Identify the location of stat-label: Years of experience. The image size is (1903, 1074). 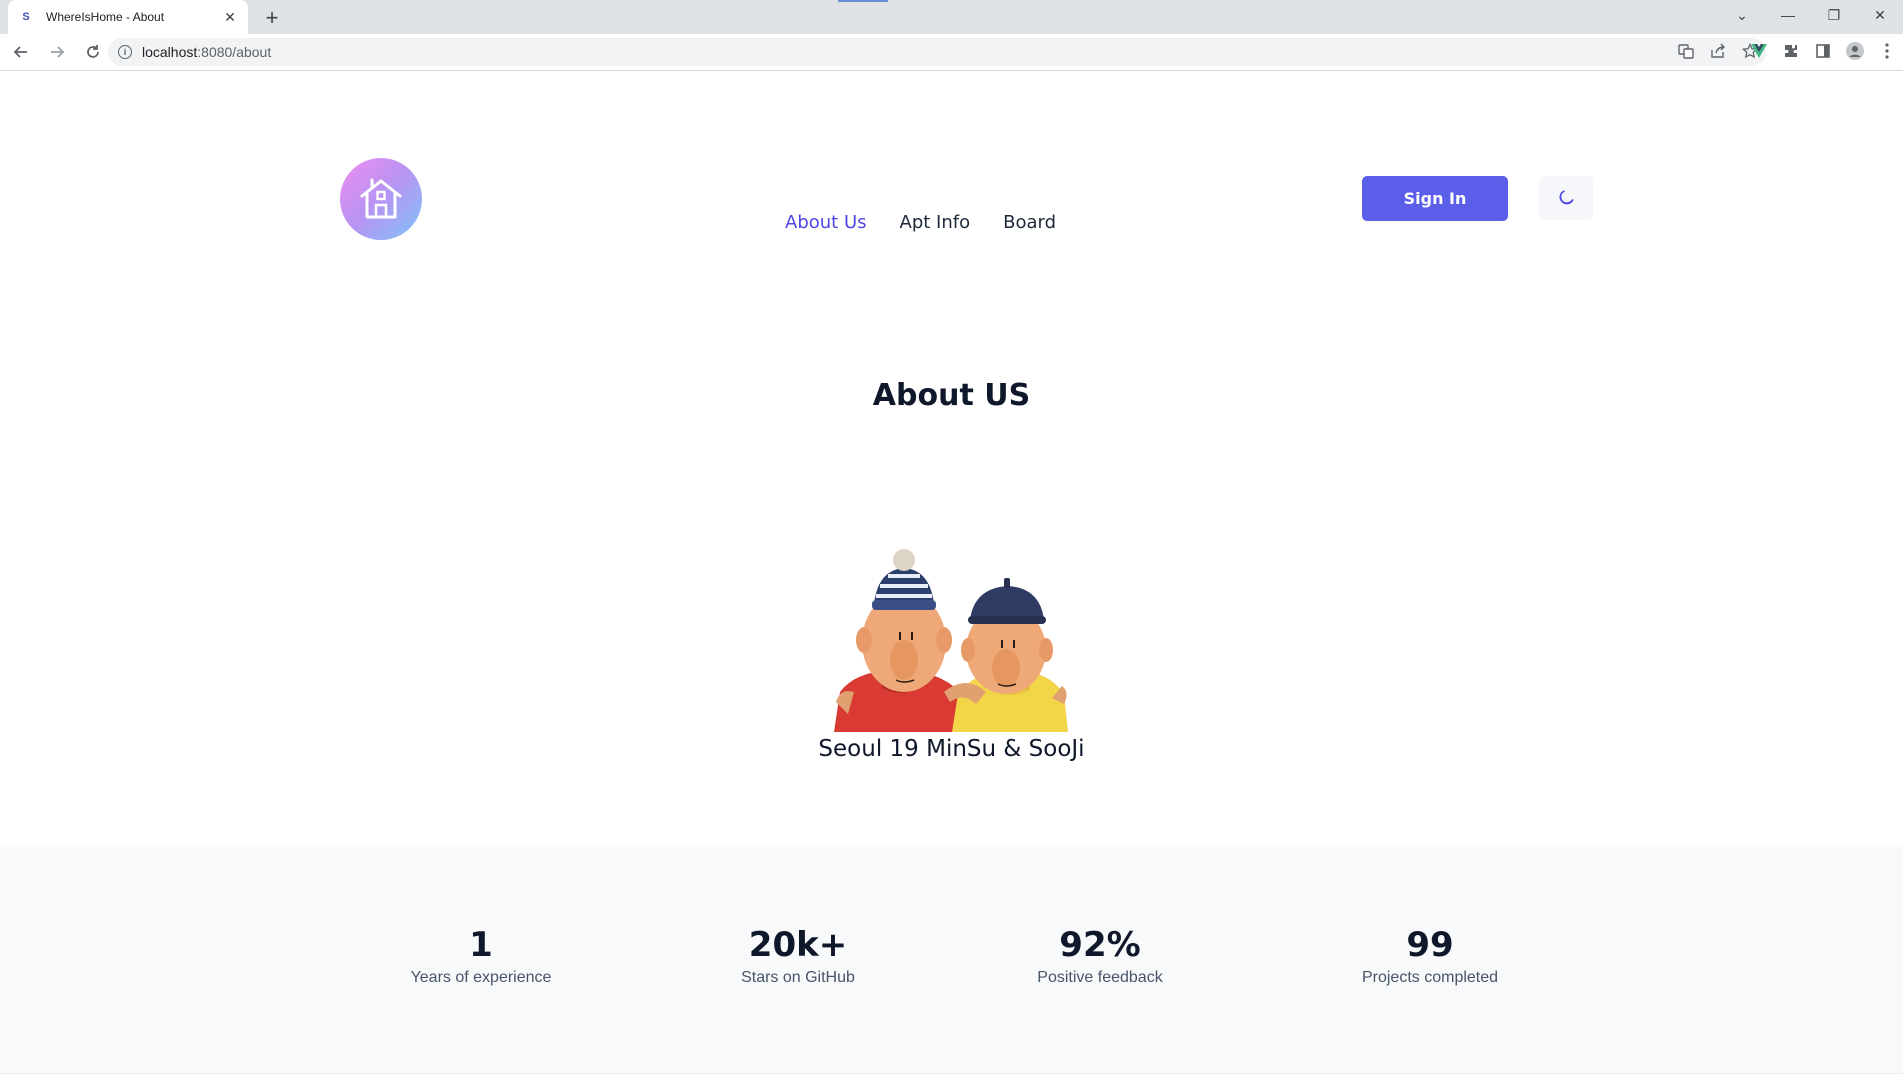
(481, 977).